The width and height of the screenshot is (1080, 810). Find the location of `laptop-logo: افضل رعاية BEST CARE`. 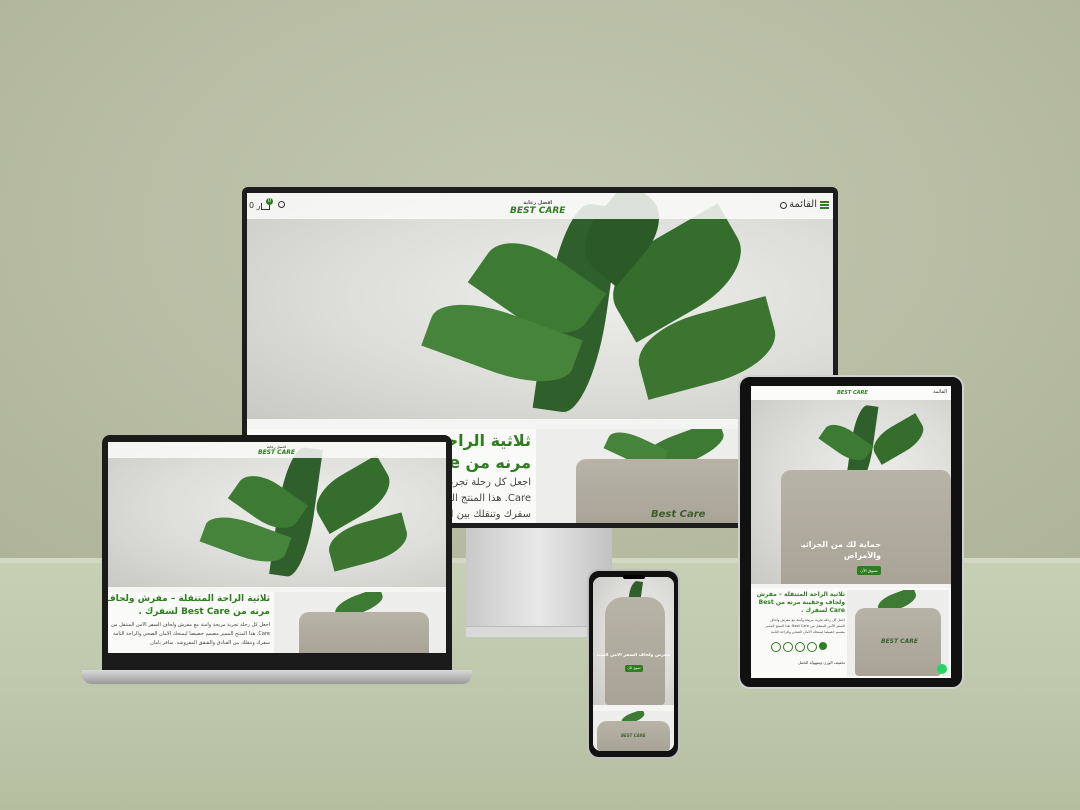

laptop-logo: افضل رعاية BEST CARE is located at coordinates (276, 450).